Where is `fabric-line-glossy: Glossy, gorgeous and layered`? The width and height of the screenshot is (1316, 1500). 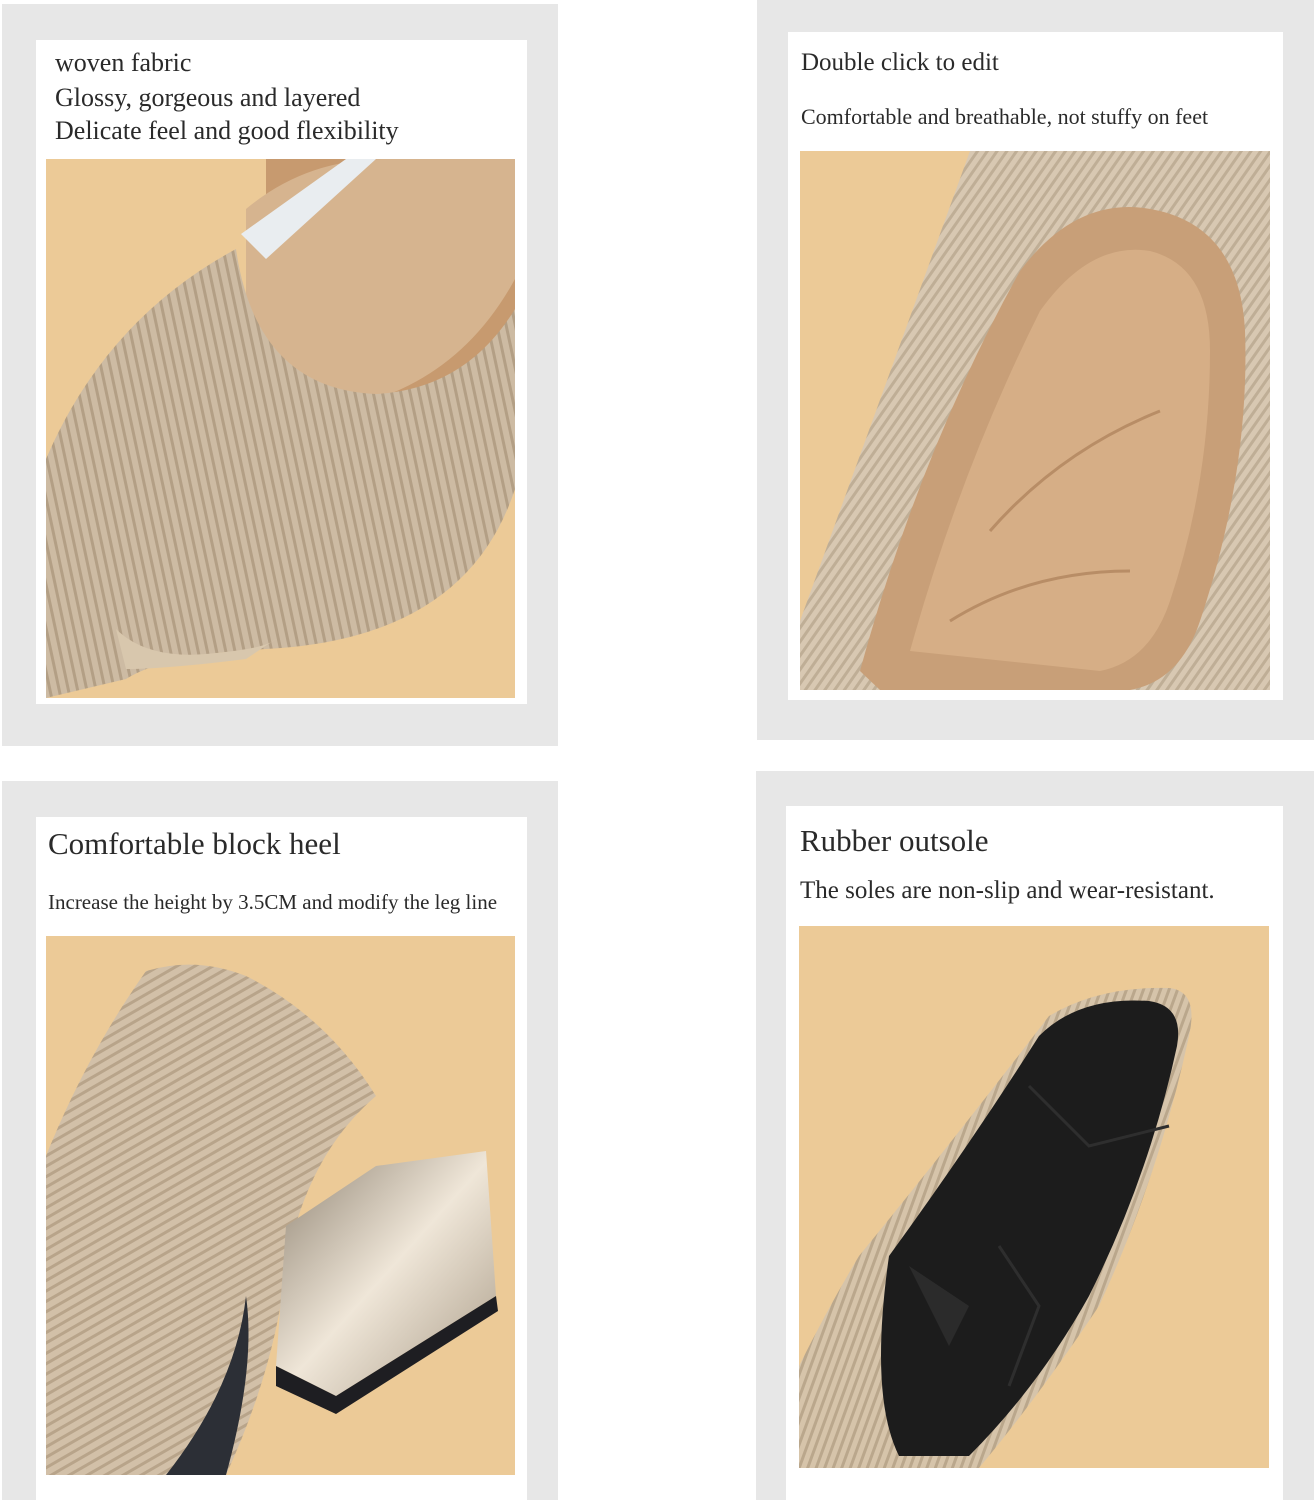 fabric-line-glossy: Glossy, gorgeous and layered is located at coordinates (208, 97).